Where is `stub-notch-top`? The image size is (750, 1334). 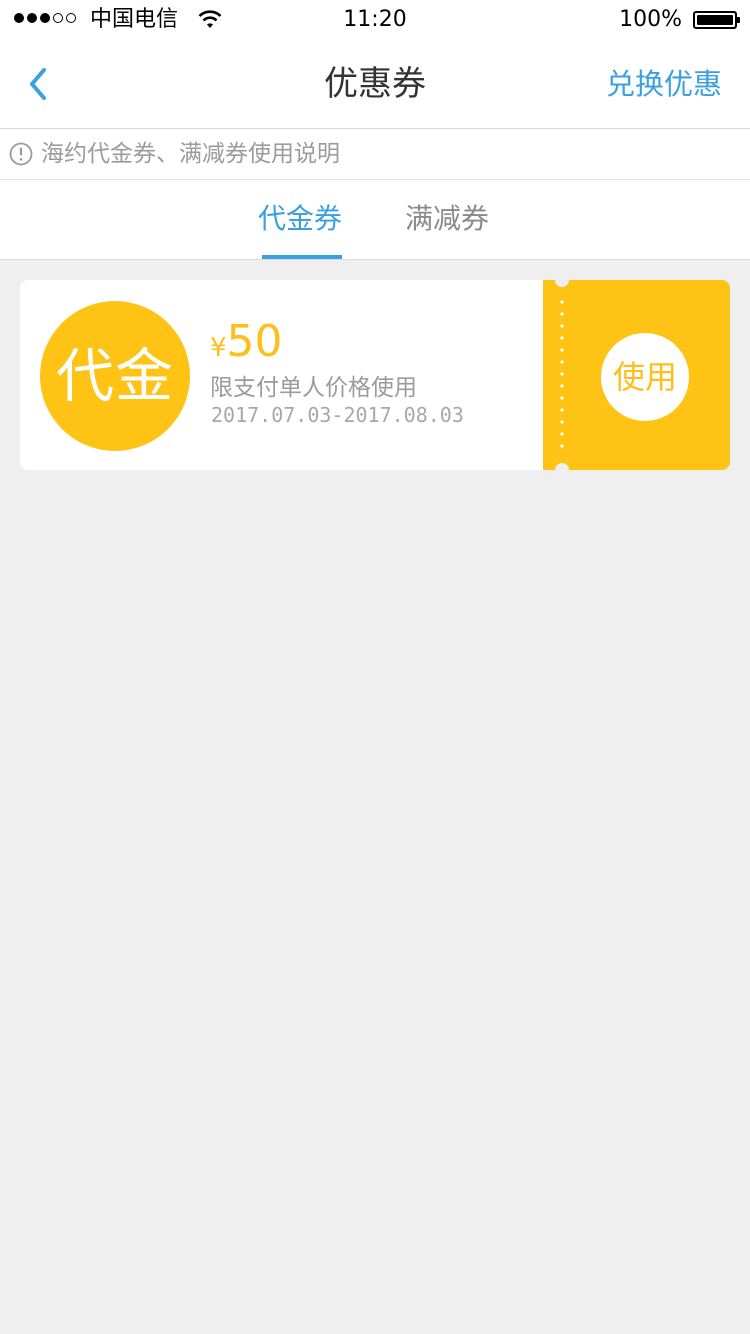
stub-notch-top is located at coordinates (562, 280).